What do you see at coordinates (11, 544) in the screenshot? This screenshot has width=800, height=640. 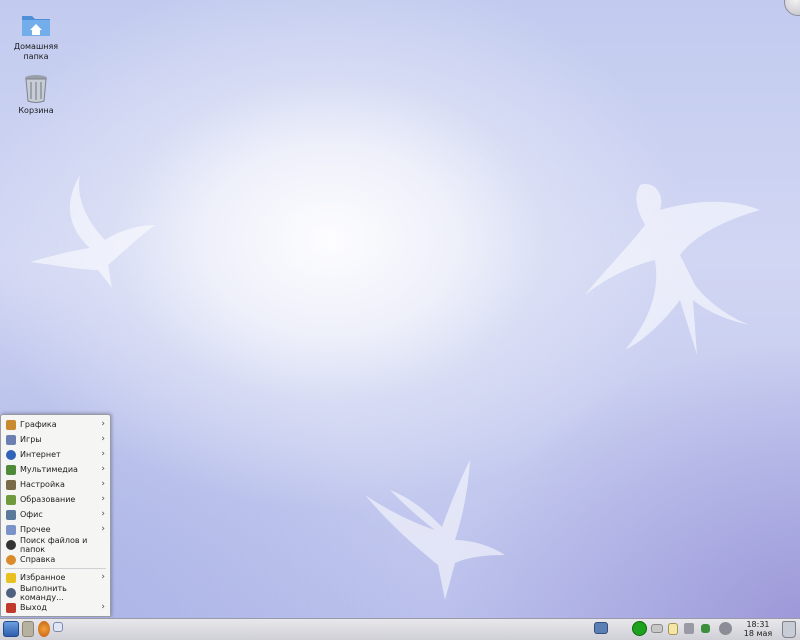 I see `binoculars-icon` at bounding box center [11, 544].